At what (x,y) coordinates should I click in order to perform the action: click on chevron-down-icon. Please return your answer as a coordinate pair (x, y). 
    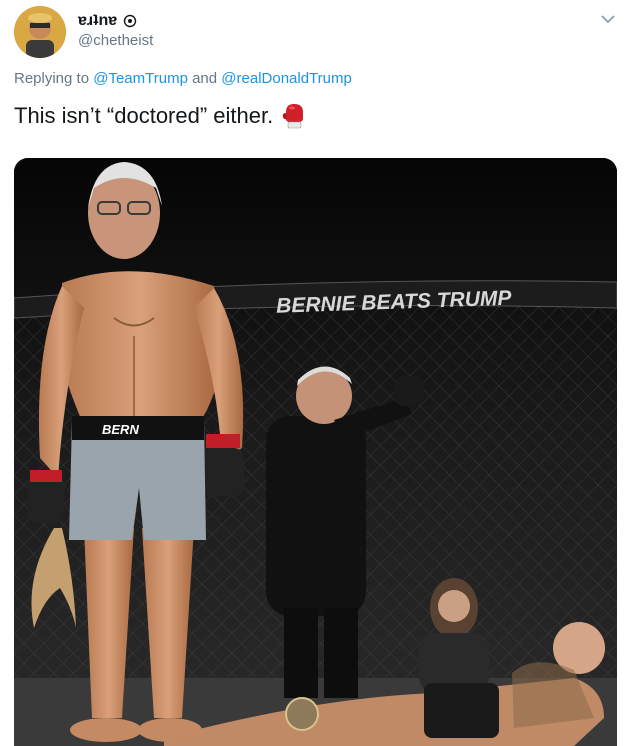
    Looking at the image, I should click on (608, 19).